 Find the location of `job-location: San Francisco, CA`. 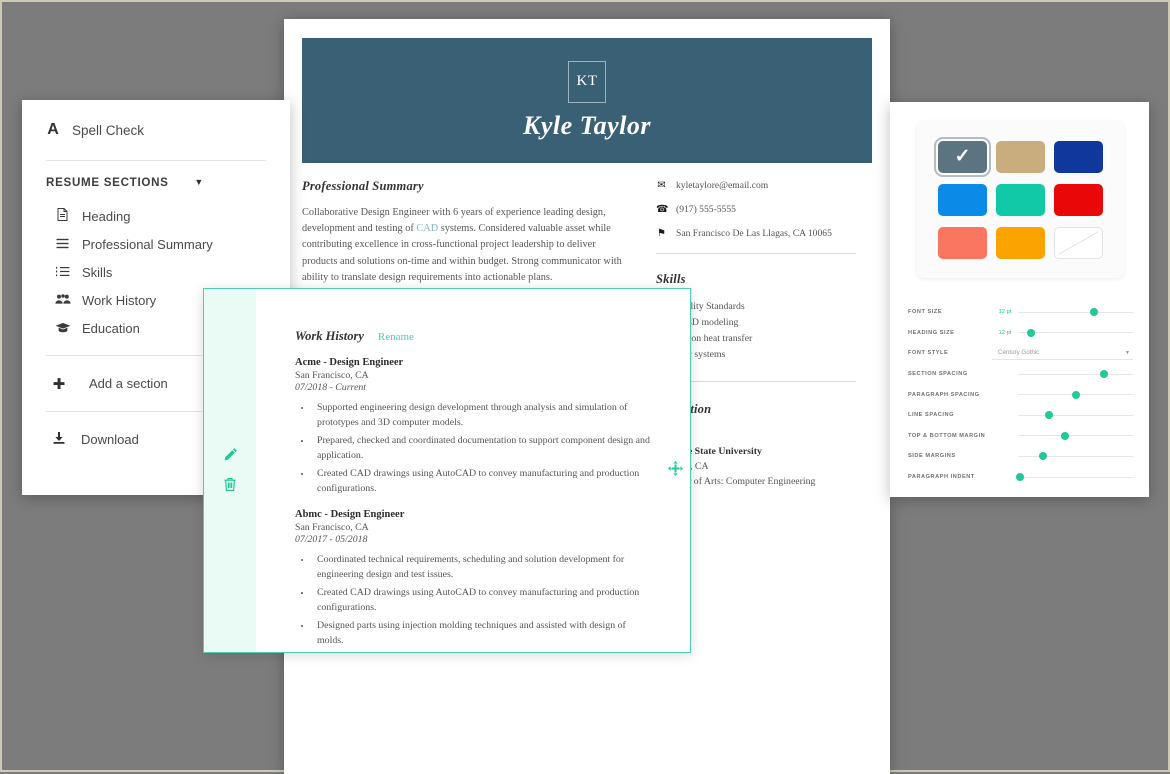

job-location: San Francisco, CA is located at coordinates (332, 375).